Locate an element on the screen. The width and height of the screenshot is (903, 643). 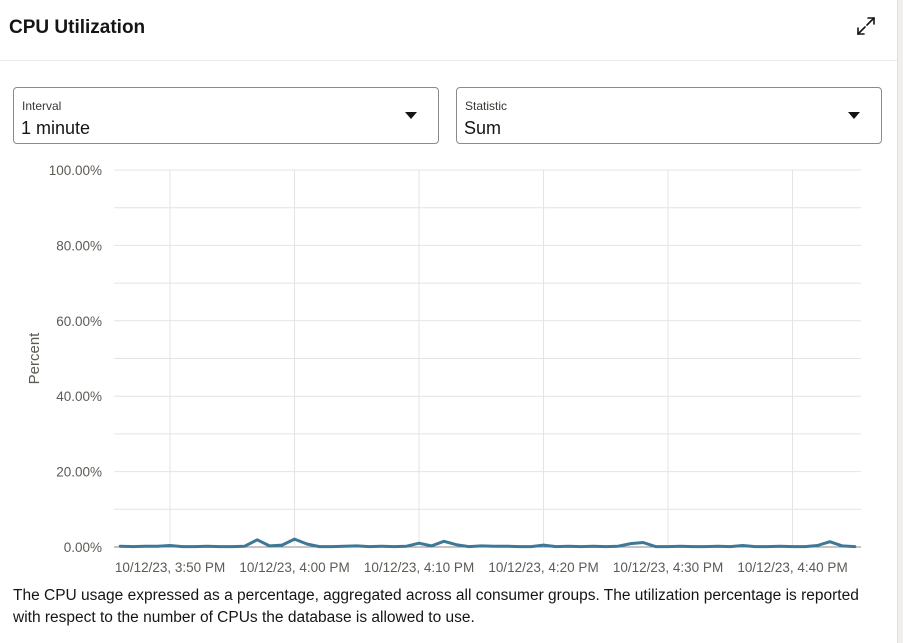
y-tick-label: 60.00% is located at coordinates (79, 321).